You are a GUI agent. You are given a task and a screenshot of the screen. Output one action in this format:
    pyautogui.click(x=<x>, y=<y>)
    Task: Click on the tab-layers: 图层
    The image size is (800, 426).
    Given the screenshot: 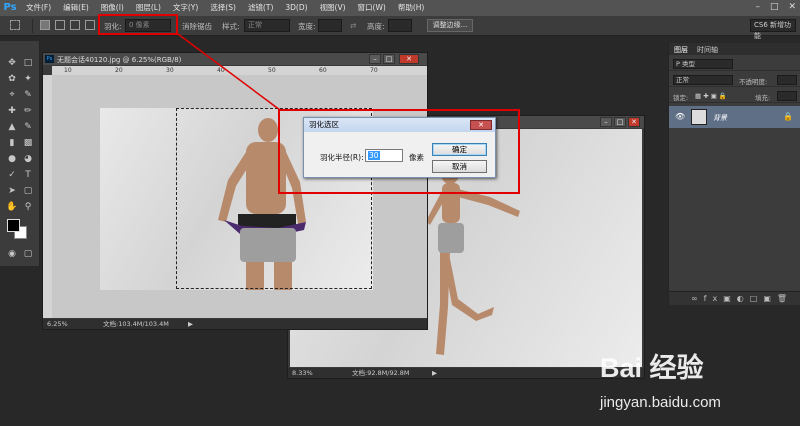 What is the action you would take?
    pyautogui.click(x=681, y=50)
    